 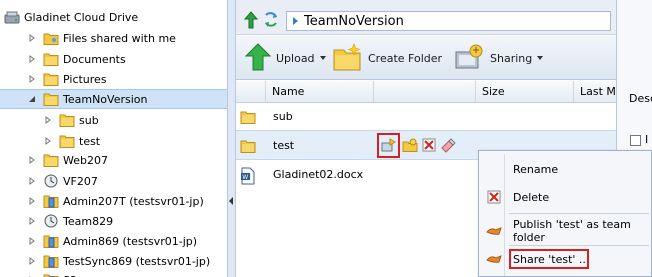 I want to click on share-icon, so click(x=494, y=259).